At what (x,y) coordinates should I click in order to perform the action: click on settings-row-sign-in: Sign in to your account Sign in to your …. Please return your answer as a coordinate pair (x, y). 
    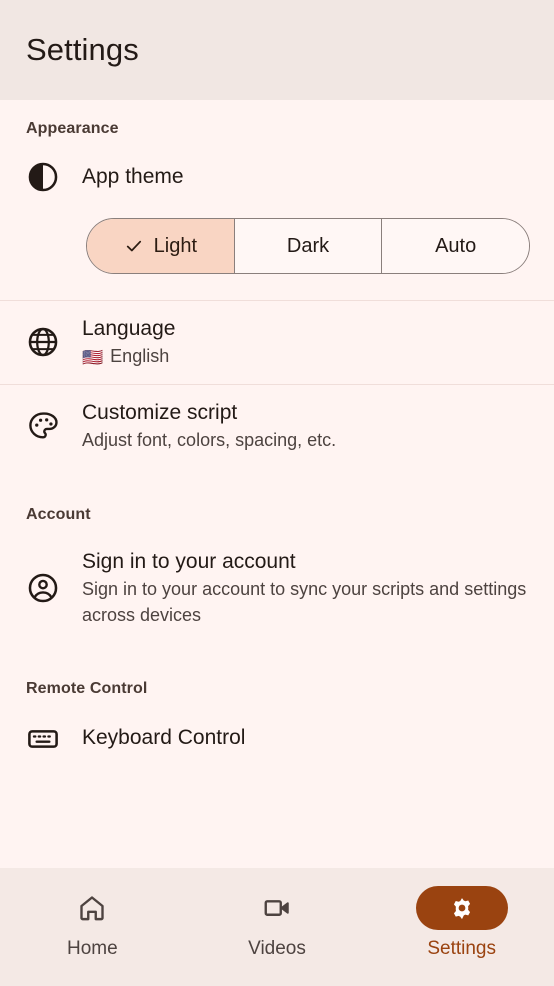
    Looking at the image, I should click on (277, 586).